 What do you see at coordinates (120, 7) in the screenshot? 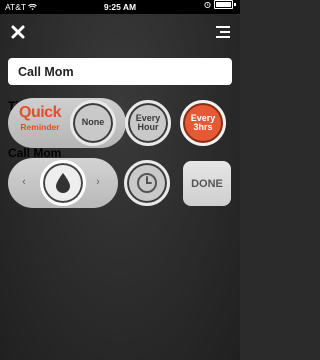
I see `status-bar: AT&T 9:25 AM` at bounding box center [120, 7].